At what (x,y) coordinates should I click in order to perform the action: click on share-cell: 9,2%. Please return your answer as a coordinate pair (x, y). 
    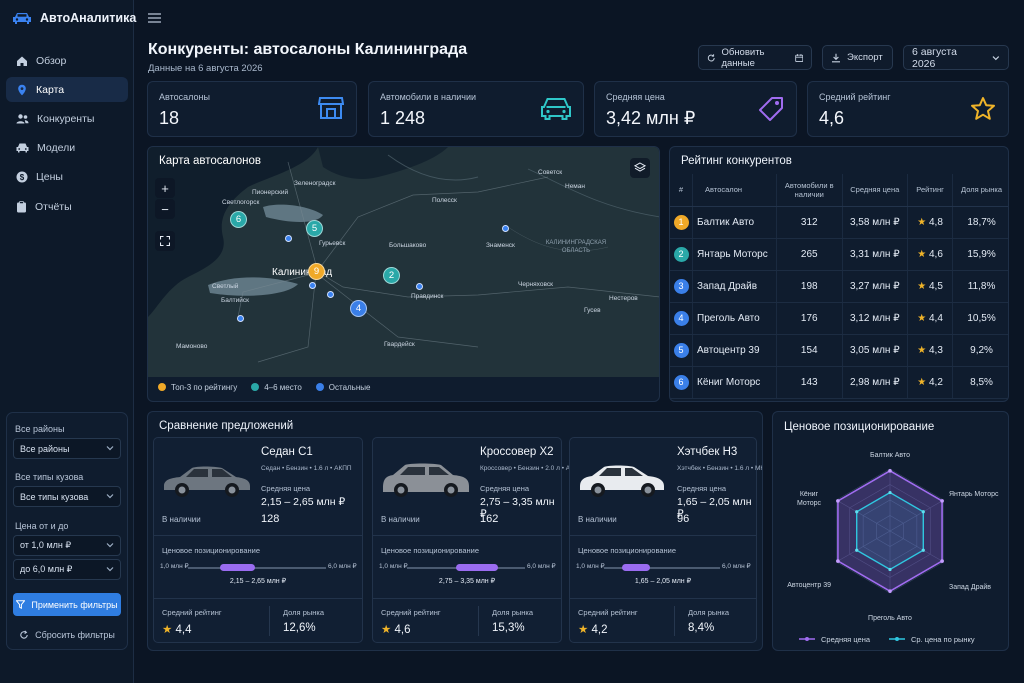
    Looking at the image, I should click on (980, 350).